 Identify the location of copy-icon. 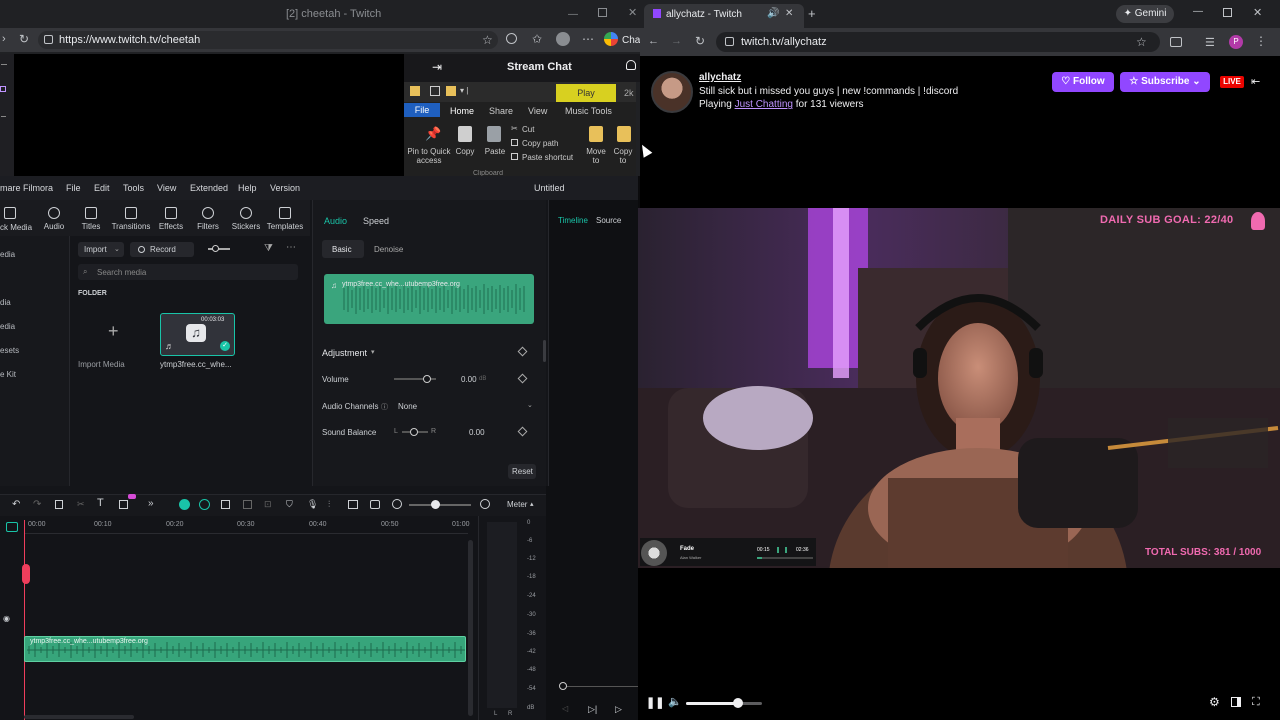
(465, 134).